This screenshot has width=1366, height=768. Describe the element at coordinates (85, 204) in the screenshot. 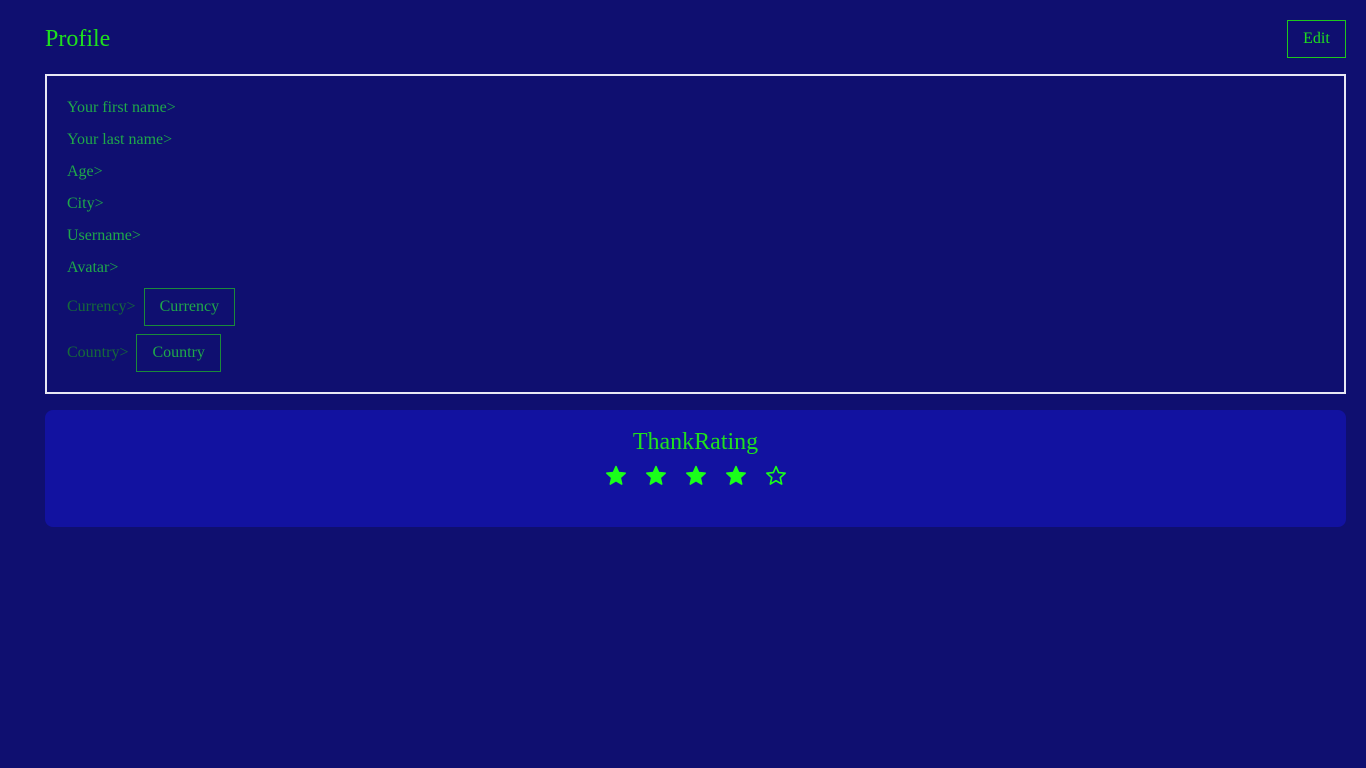

I see `city-field: City>` at that location.